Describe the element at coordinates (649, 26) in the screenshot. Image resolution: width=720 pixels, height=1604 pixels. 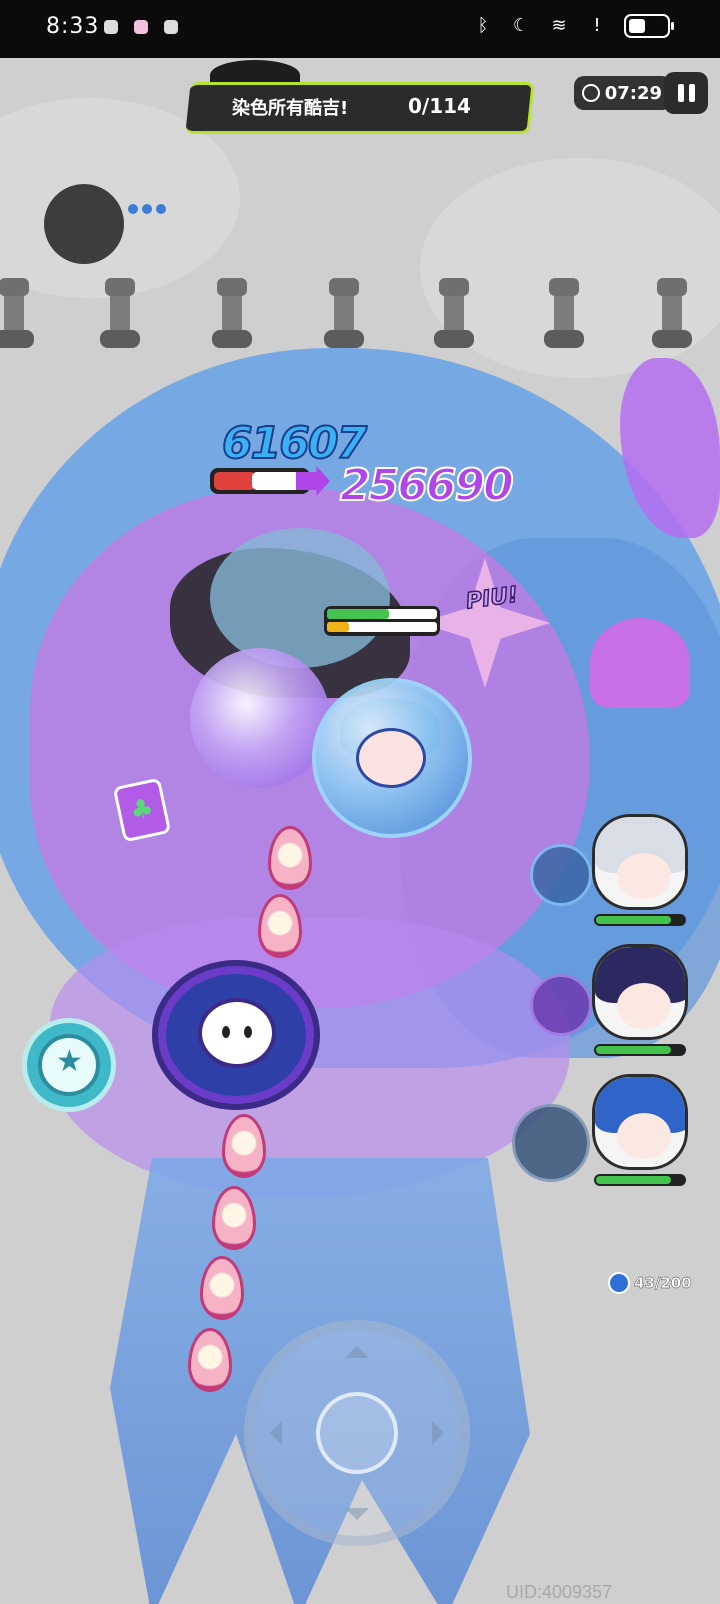
I see `battery-icon` at that location.